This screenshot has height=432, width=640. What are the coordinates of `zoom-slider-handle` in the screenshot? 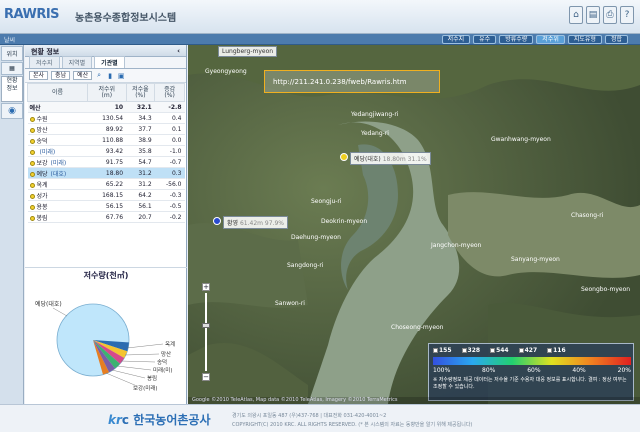 It's located at (206, 325).